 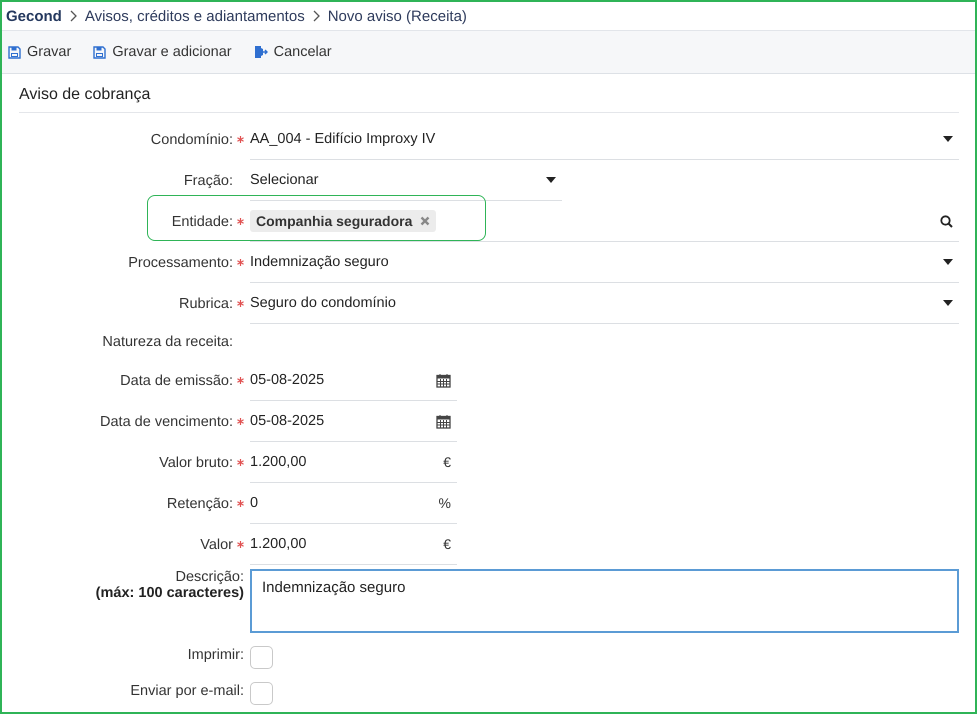 I want to click on field-label: Rubrica:, so click(x=206, y=304).